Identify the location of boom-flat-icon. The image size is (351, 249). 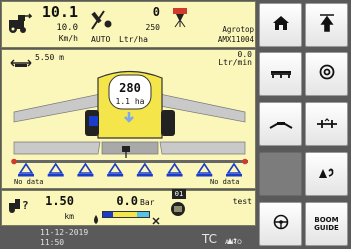
(281, 74).